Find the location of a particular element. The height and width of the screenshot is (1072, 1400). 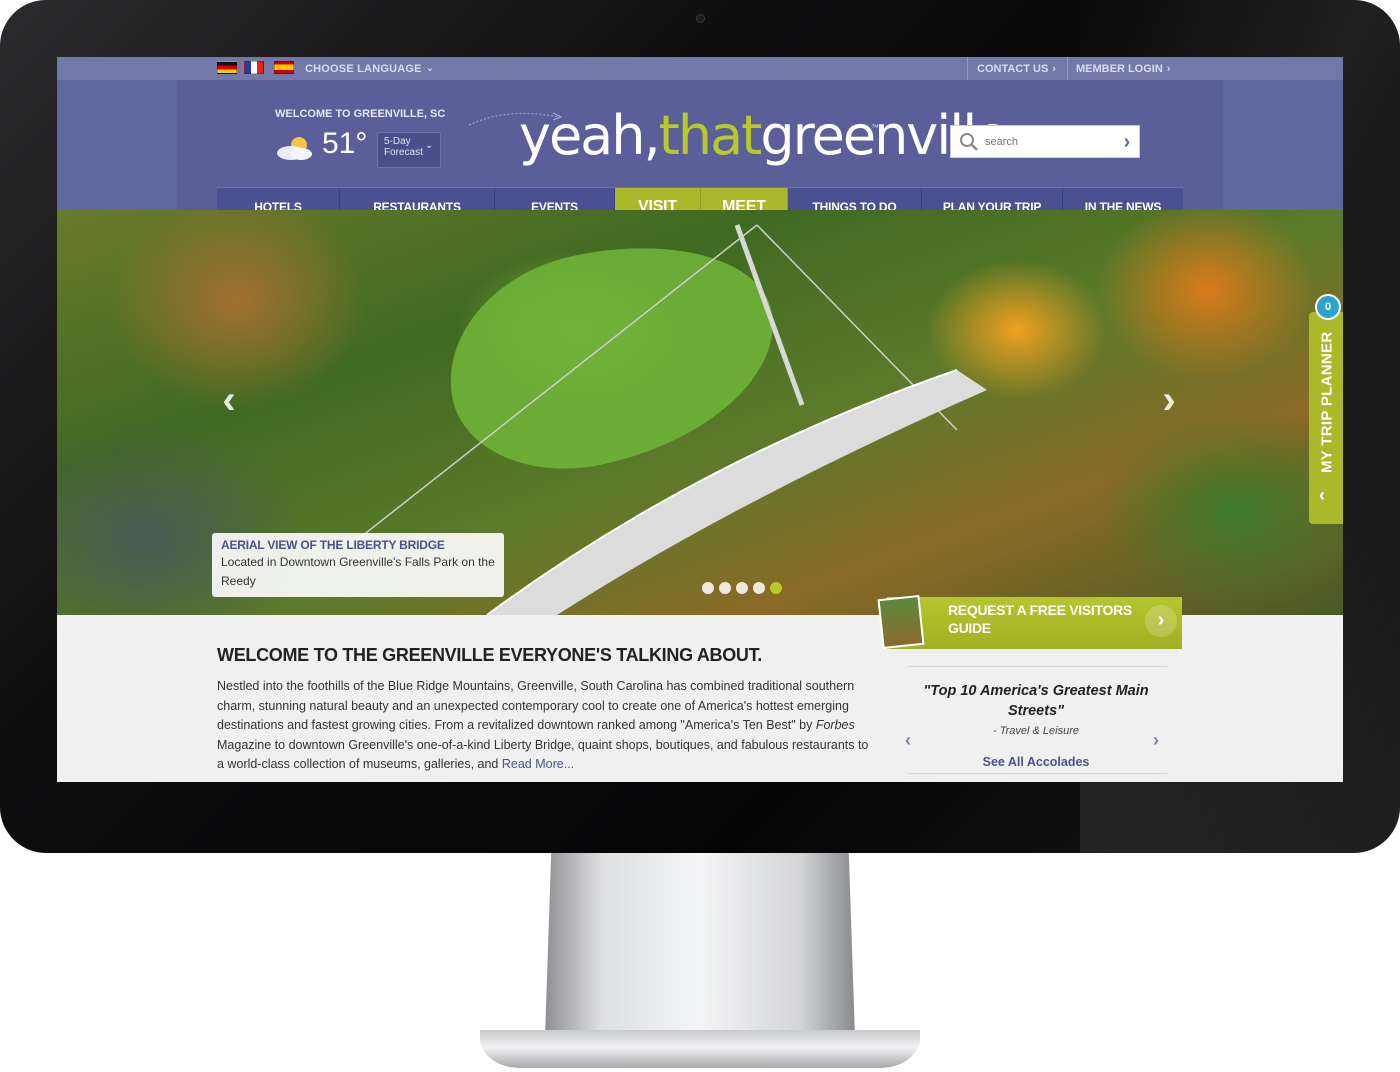

guide-book-icon is located at coordinates (901, 622).